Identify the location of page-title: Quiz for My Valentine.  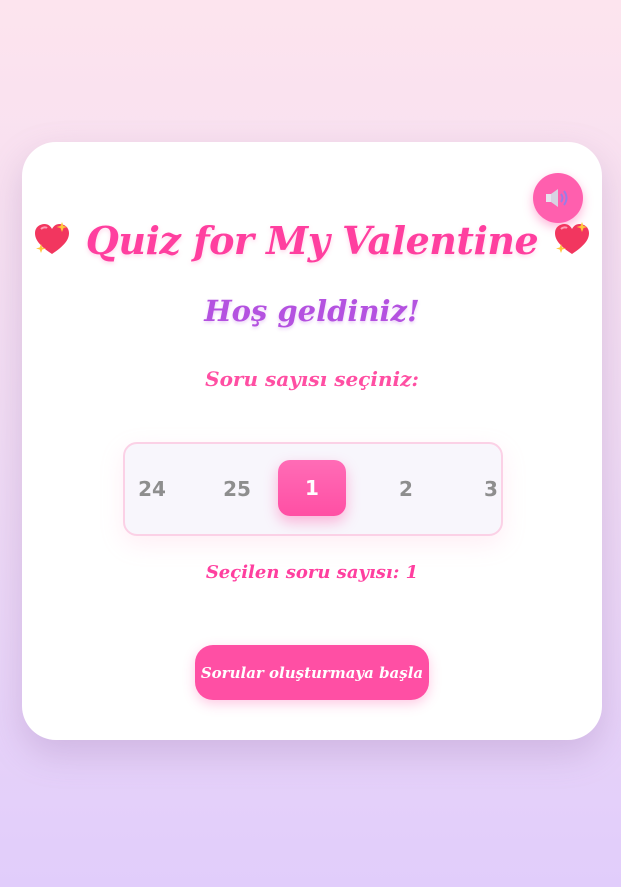
(312, 240).